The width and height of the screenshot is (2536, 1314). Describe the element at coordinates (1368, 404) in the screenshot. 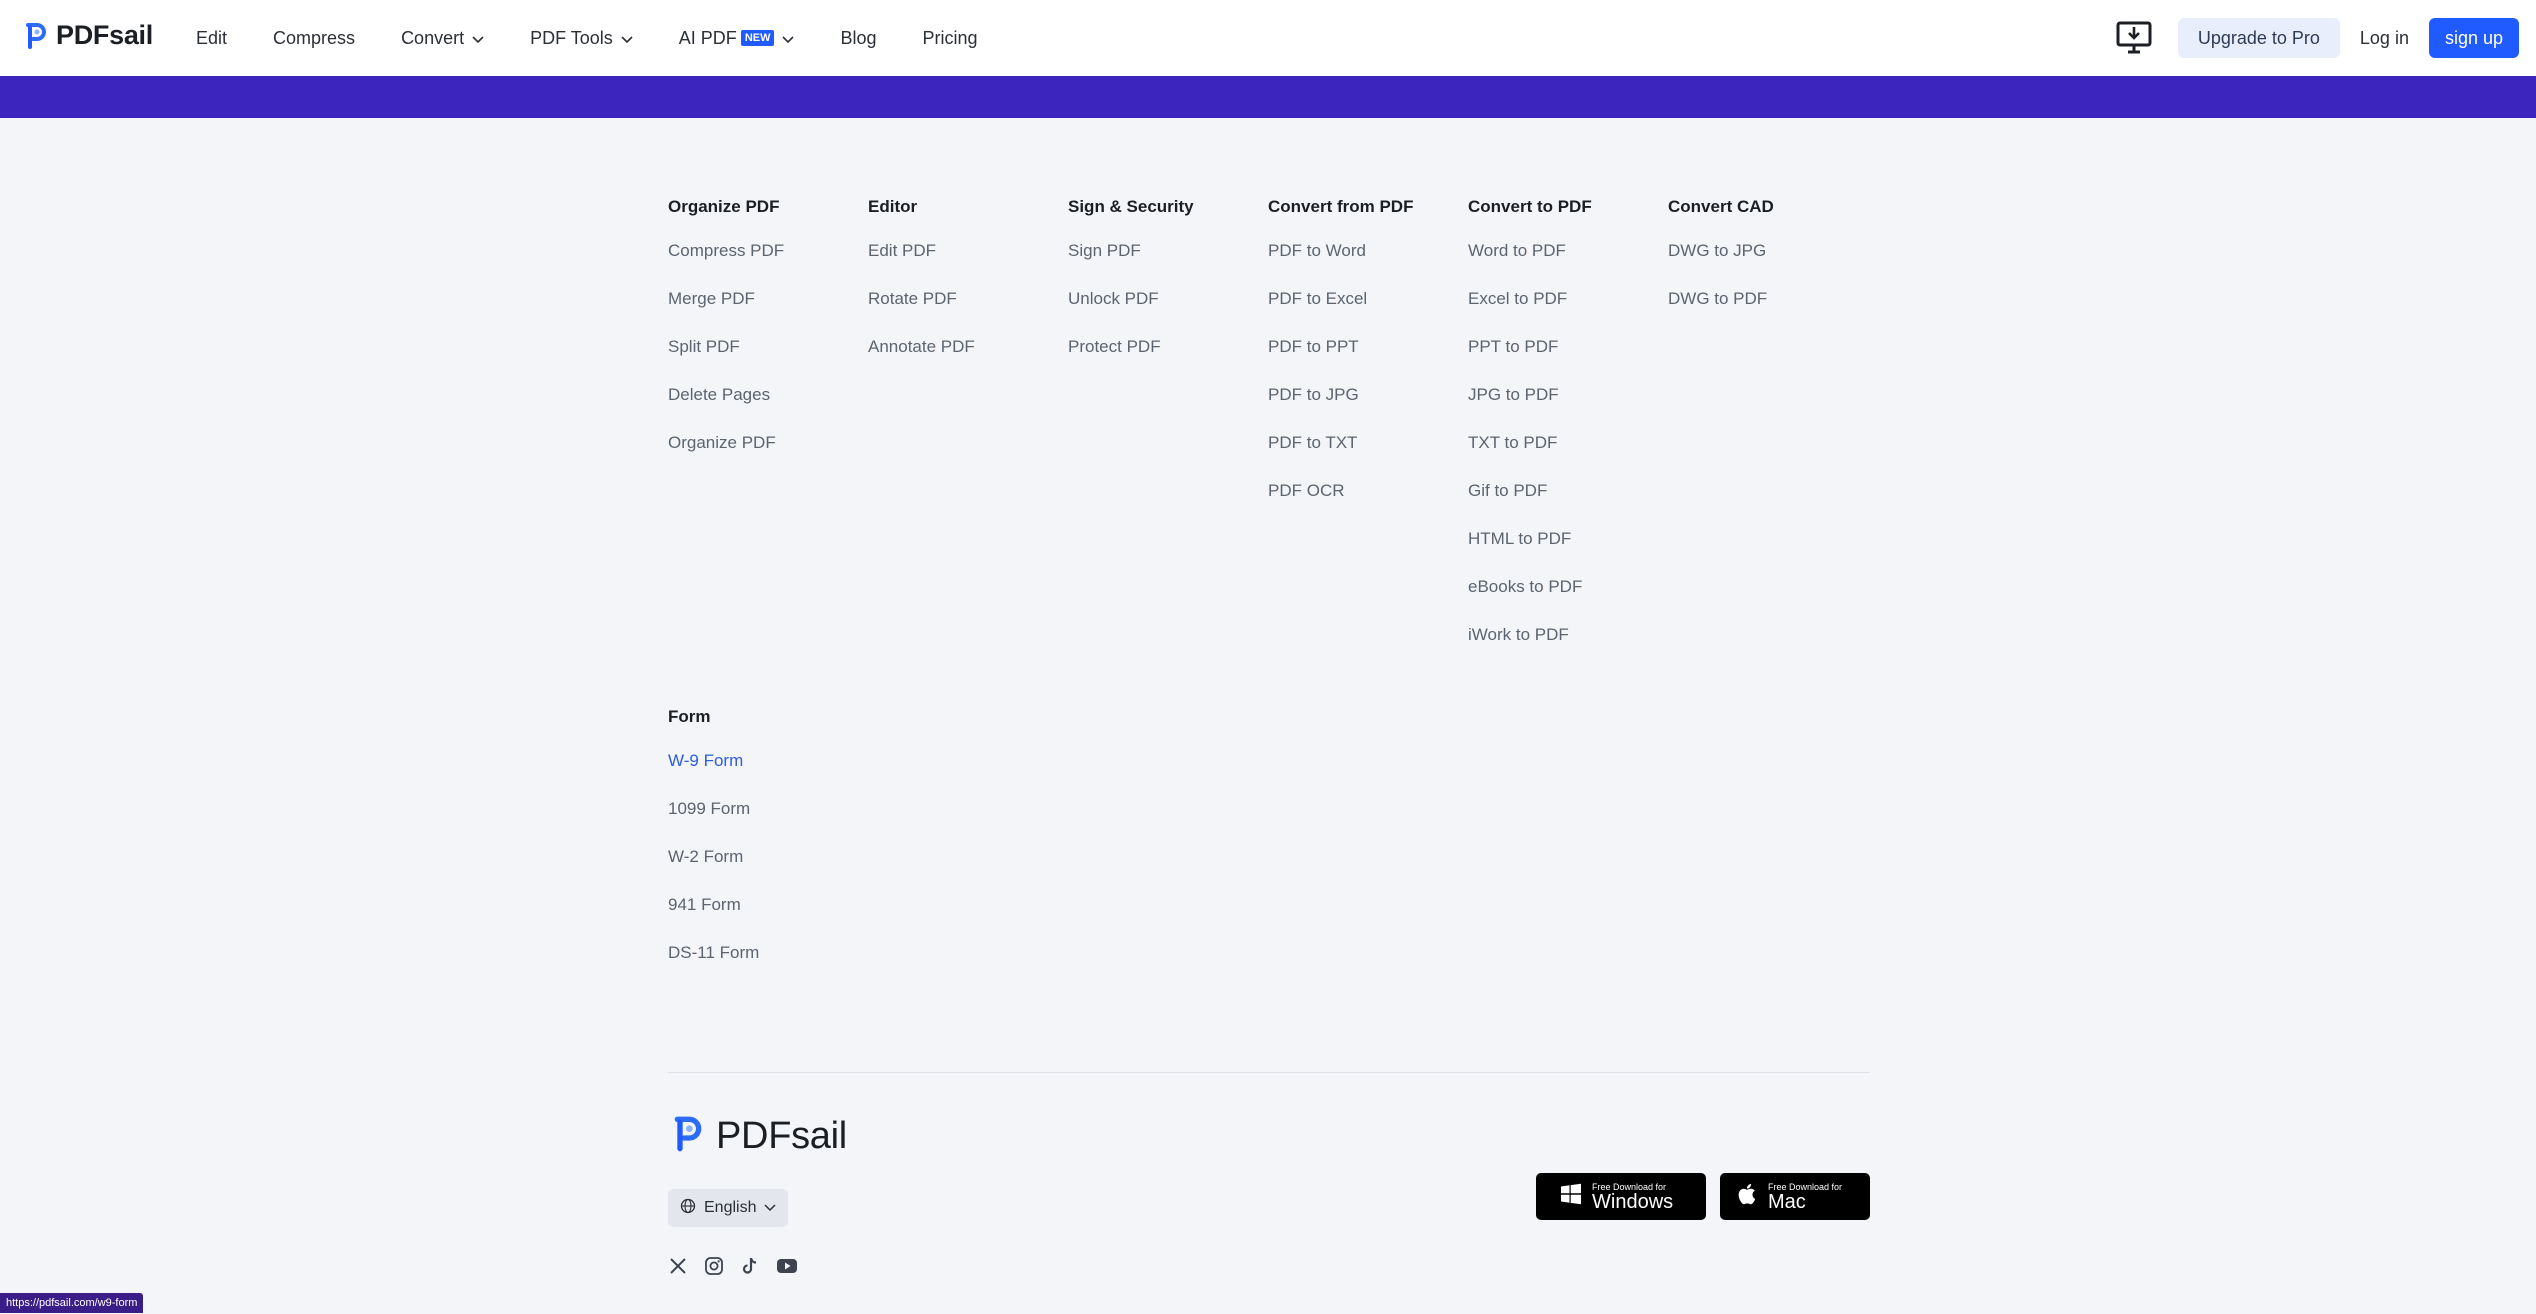

I see `footer-link-pdf-to-jpg: PDF to JPG` at that location.